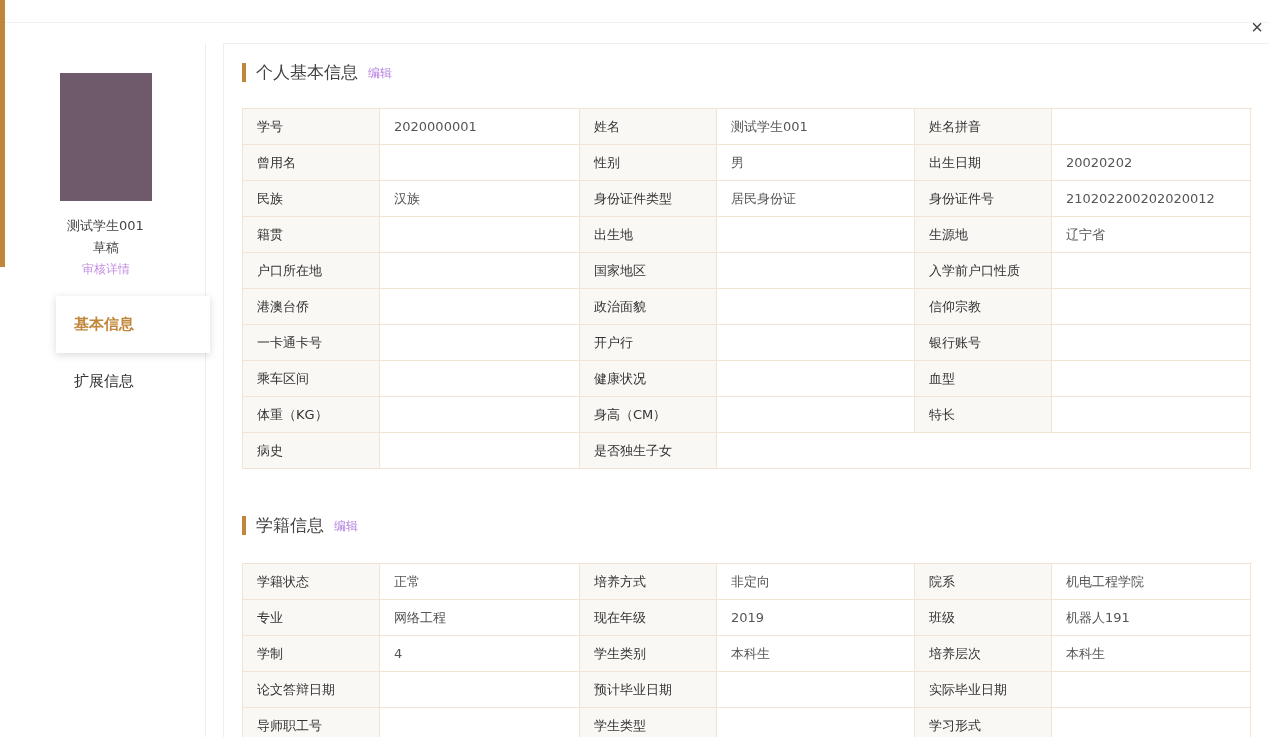  I want to click on field-label: 病史, so click(311, 451).